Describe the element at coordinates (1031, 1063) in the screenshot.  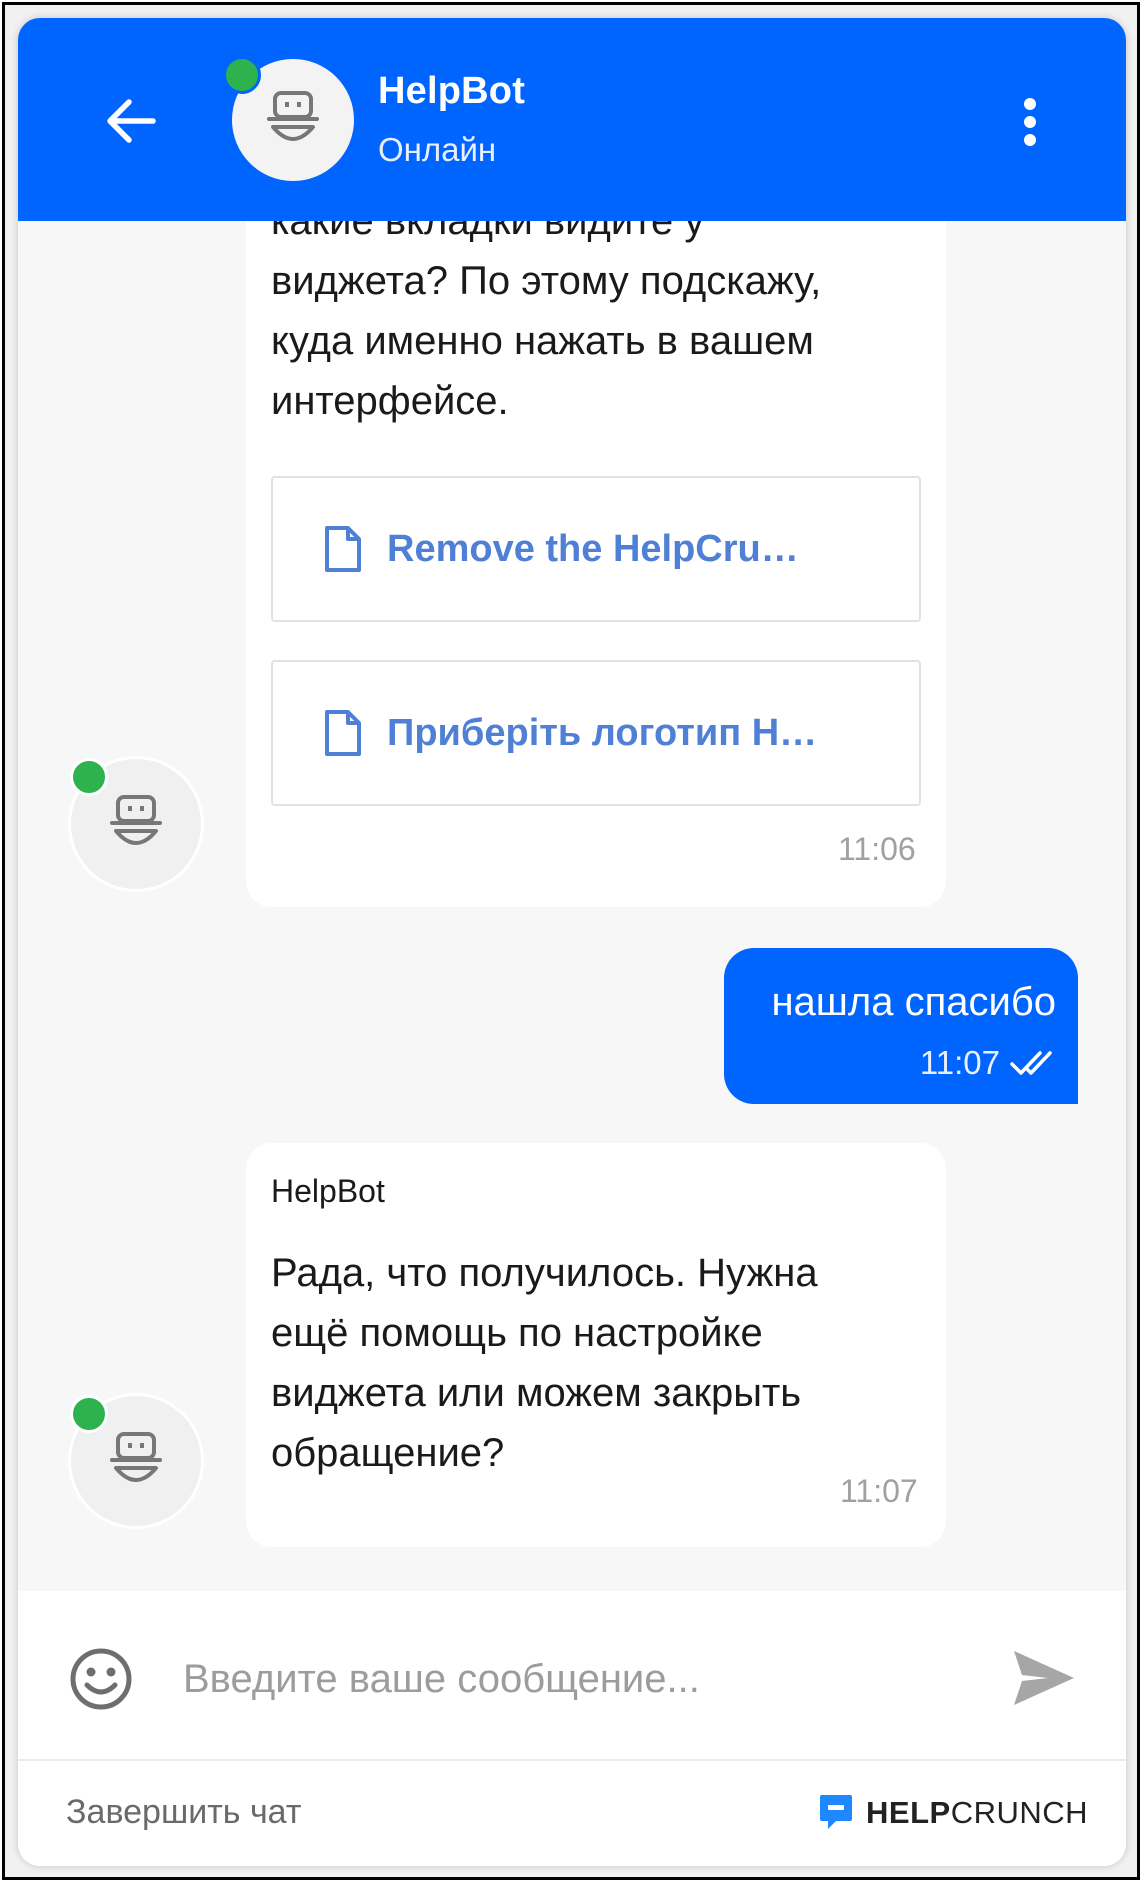
I see `double-check-icon` at that location.